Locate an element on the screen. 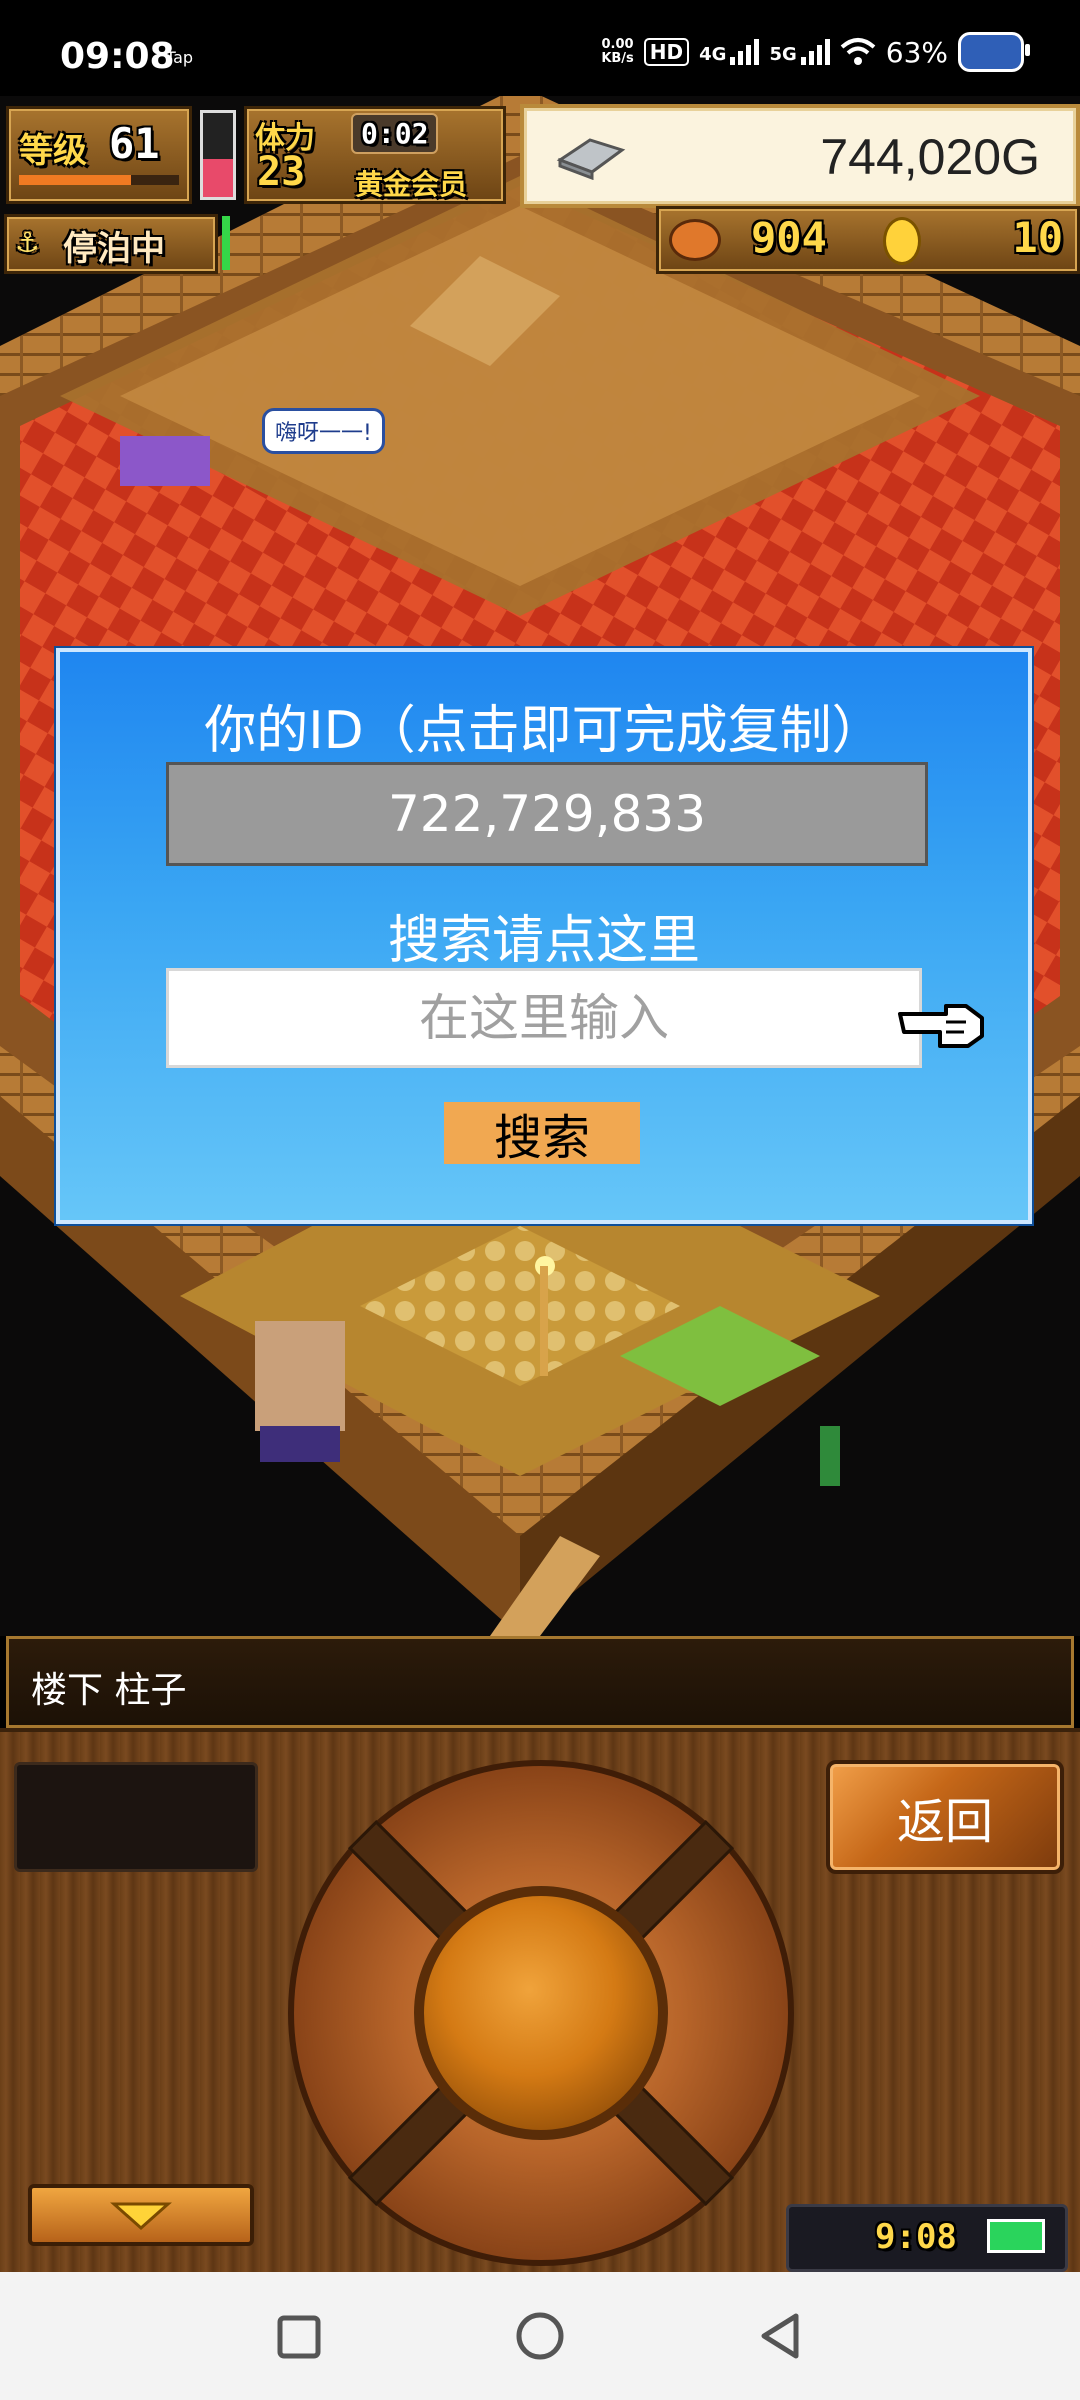 Image resolution: width=1080 pixels, height=2400 pixels. anchor-status-panel: ⚓ 停泊中 is located at coordinates (111, 244).